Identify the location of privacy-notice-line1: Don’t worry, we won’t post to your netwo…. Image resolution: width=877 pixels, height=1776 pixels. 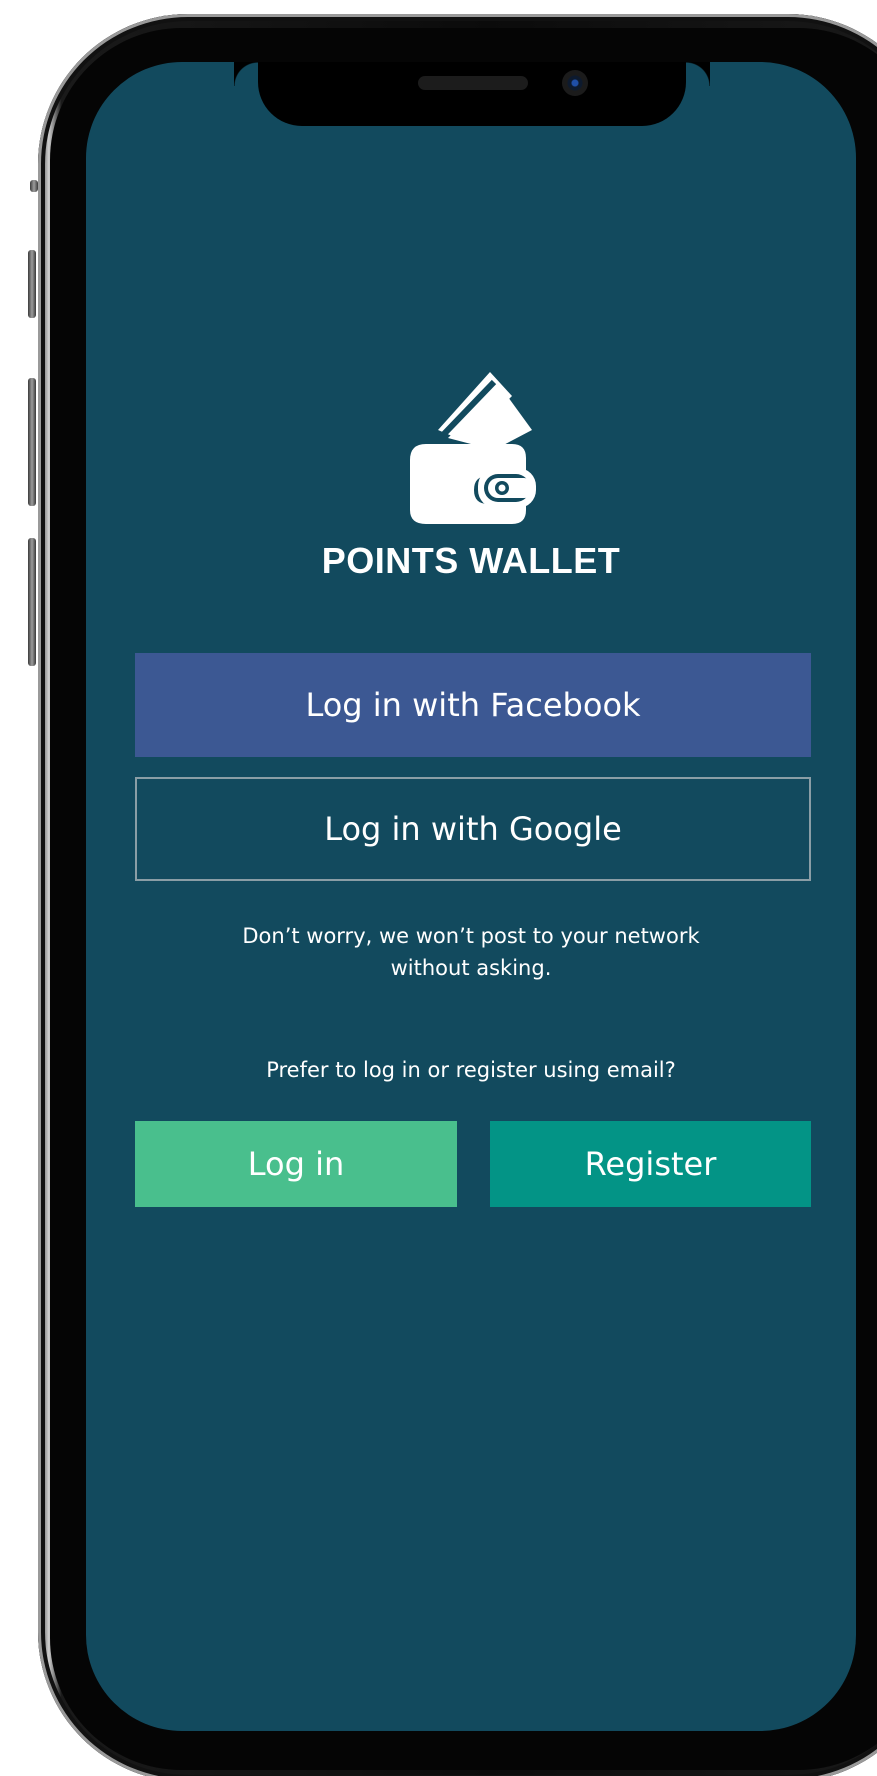
(471, 936).